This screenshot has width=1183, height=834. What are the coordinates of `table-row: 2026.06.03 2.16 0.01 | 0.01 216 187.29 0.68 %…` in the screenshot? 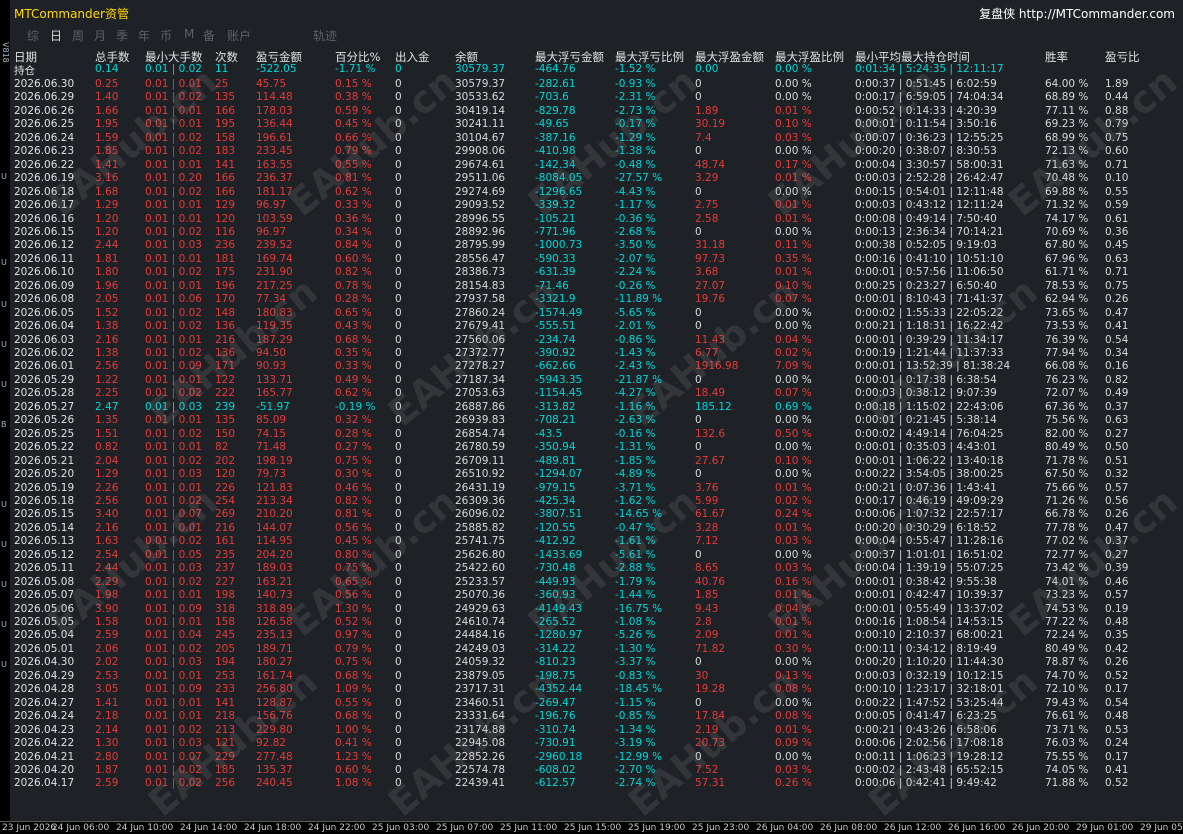 It's located at (590, 340).